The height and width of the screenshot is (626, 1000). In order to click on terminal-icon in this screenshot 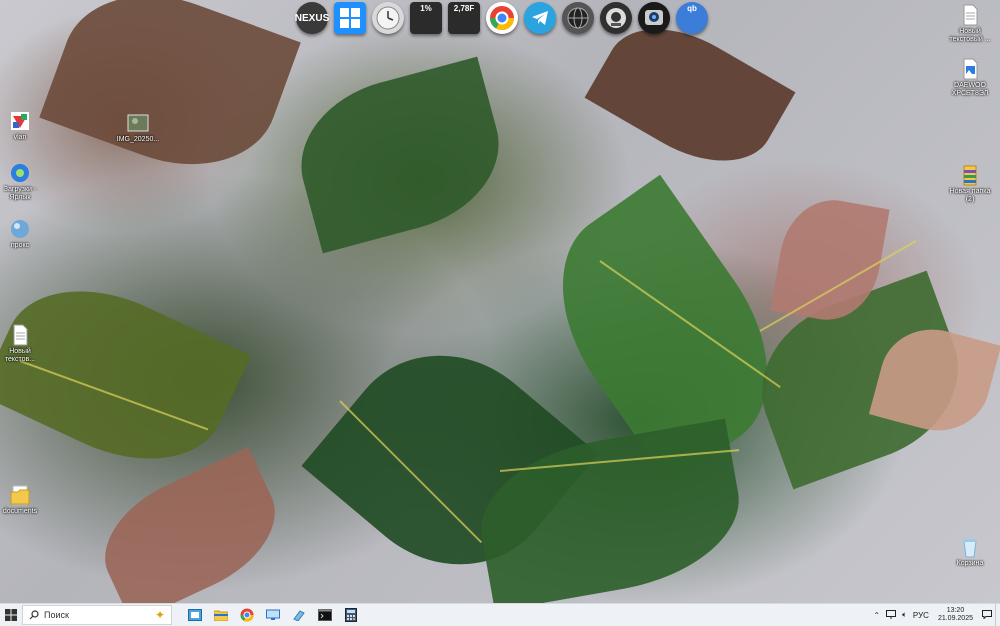, I will do `click(325, 615)`.